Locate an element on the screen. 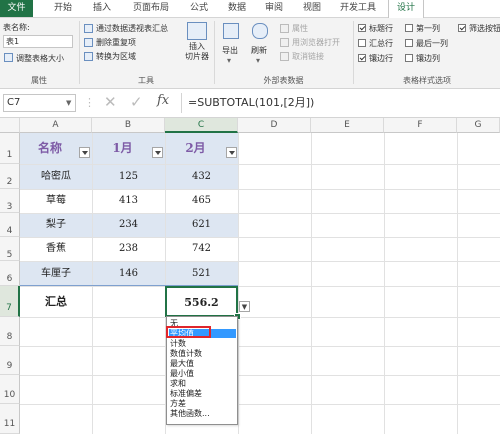 This screenshot has width=500, height=444. dropdown-option: 方差 is located at coordinates (202, 403).